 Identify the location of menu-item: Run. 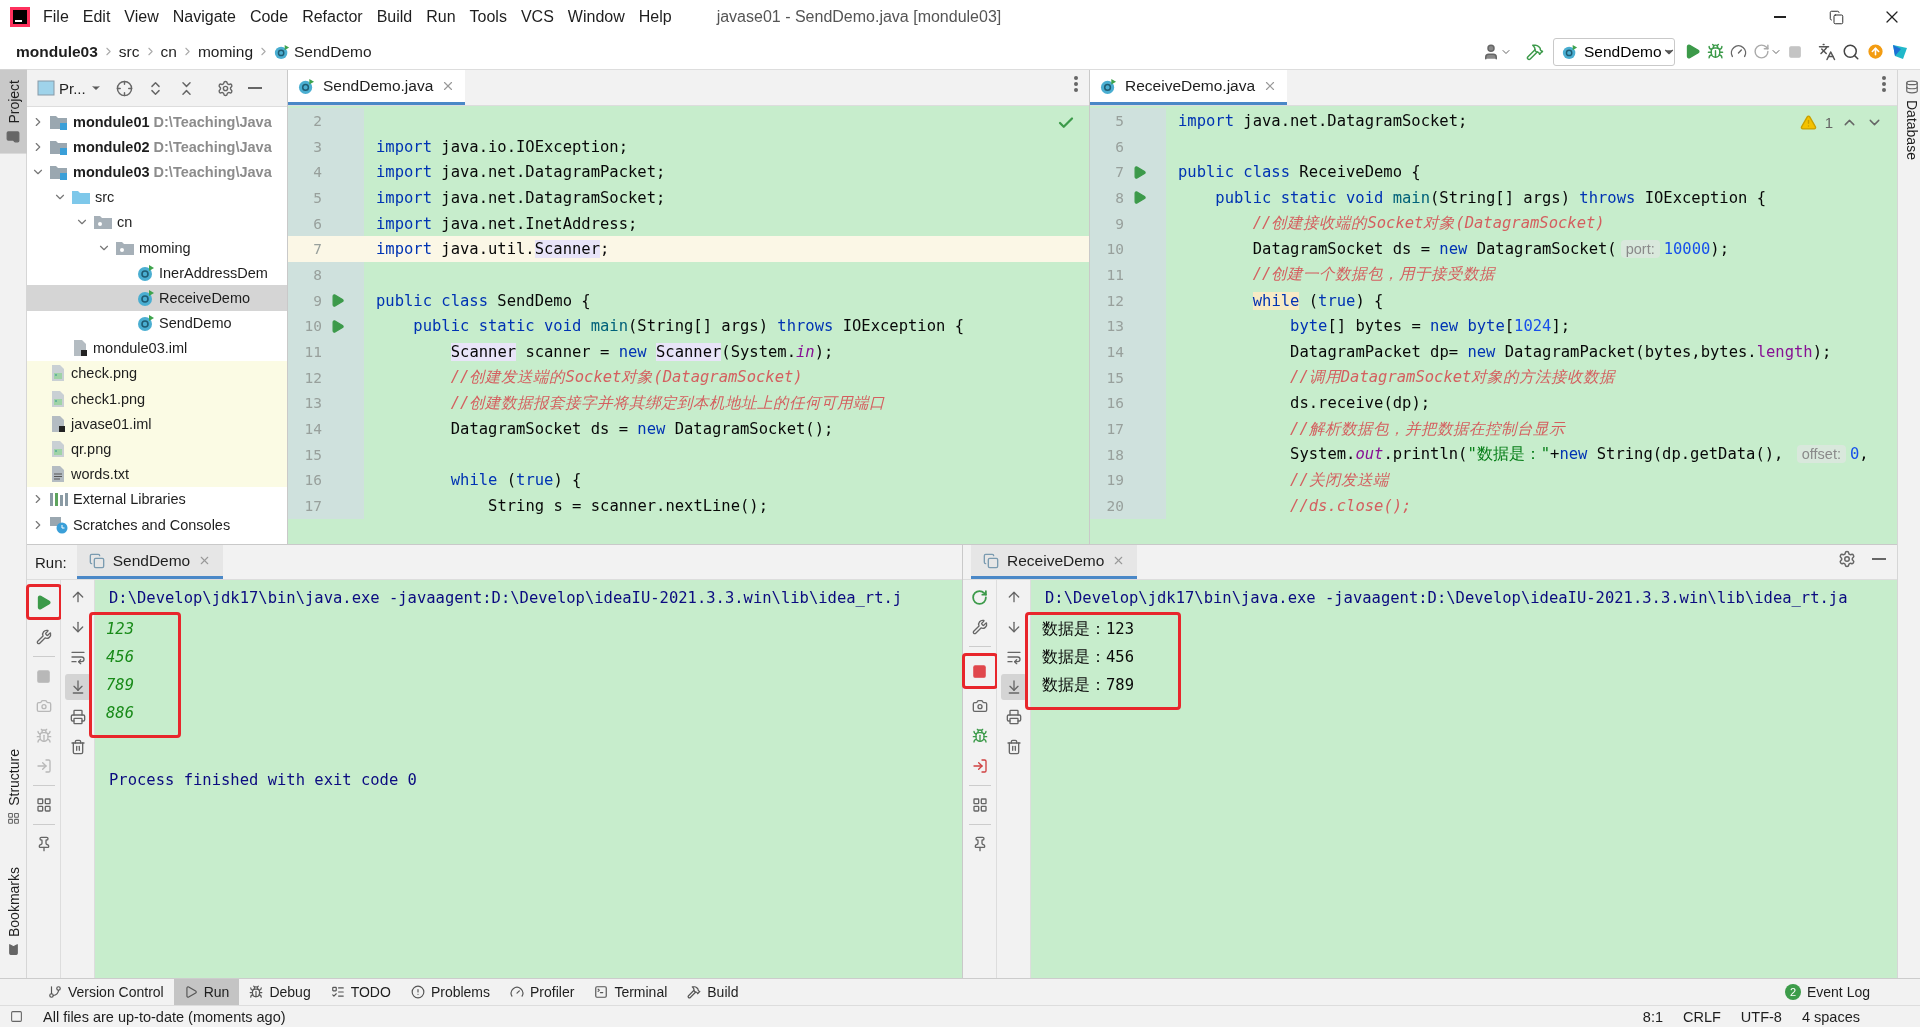
(441, 17).